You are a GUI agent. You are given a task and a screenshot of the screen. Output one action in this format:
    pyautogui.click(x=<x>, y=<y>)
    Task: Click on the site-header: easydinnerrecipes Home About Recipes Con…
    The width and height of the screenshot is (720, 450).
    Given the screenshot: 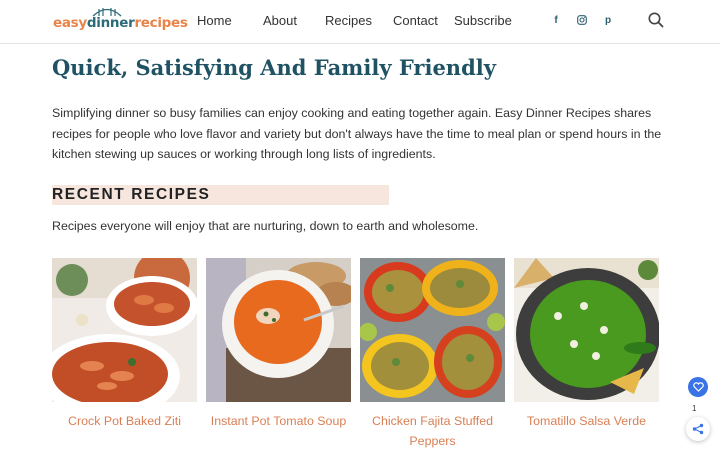 What is the action you would take?
    pyautogui.click(x=360, y=22)
    